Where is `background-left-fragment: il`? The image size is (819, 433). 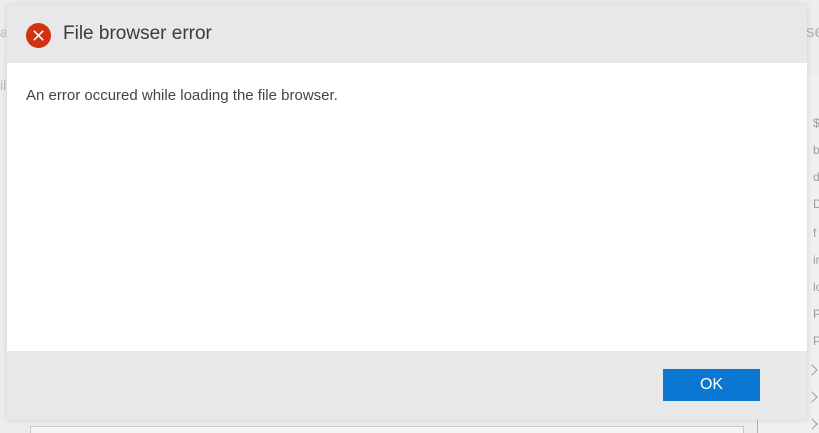 background-left-fragment: il is located at coordinates (3, 85).